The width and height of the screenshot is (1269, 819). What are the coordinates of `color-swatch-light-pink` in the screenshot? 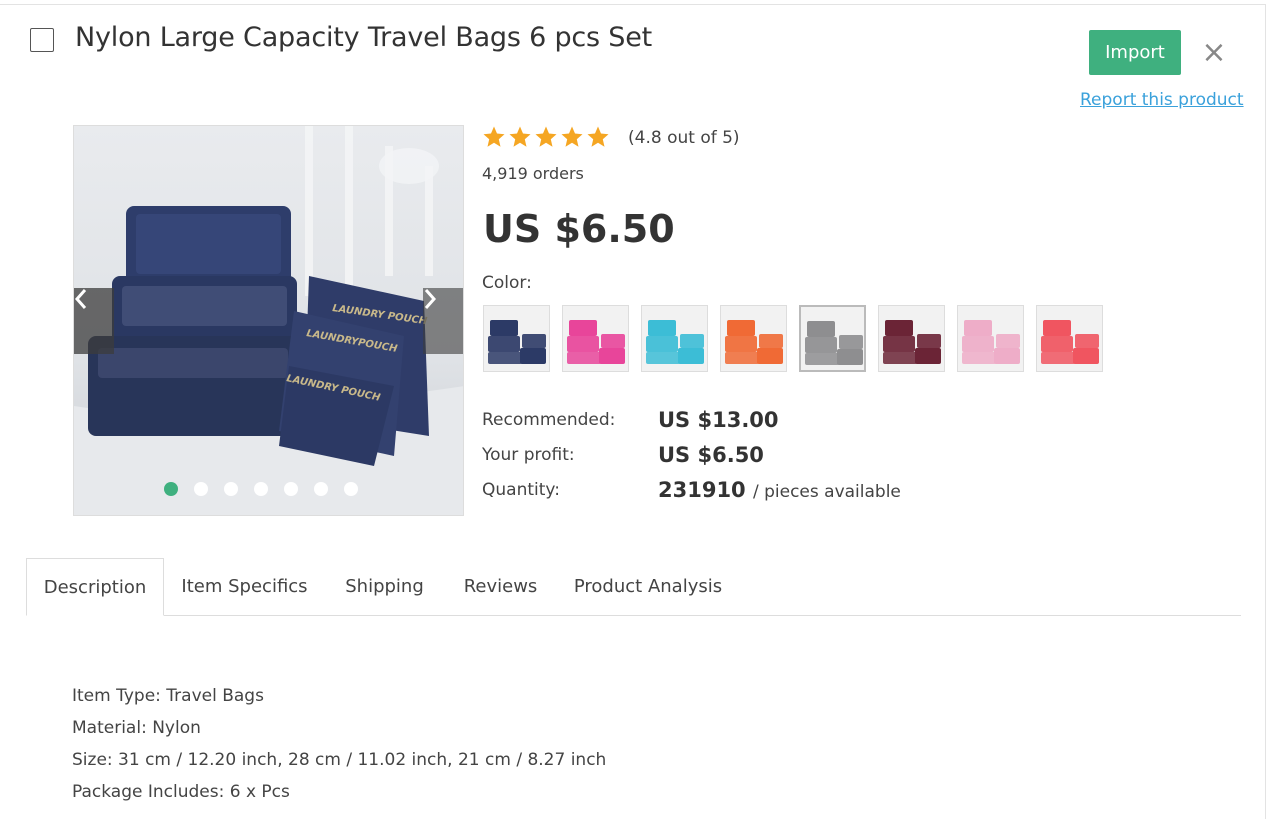 It's located at (990, 338).